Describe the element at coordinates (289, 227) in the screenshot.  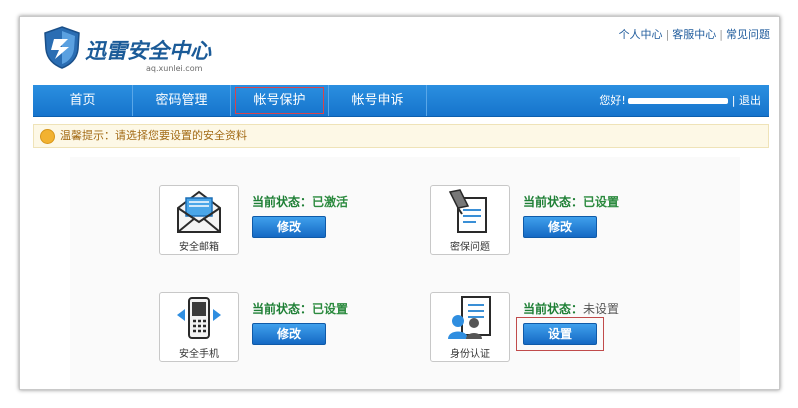
I see `modify-email-button: 修改` at that location.